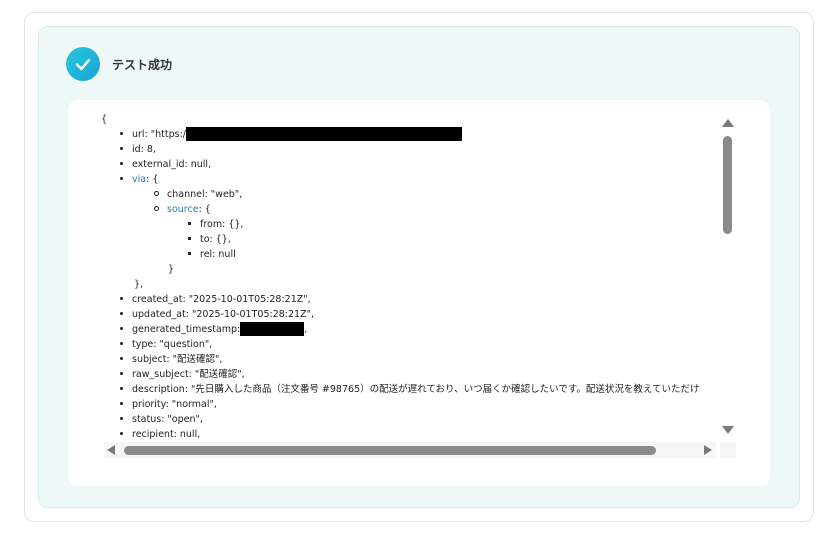 This screenshot has height=538, width=827. What do you see at coordinates (174, 404) in the screenshot?
I see `json-priority-text: priority: "normal",` at bounding box center [174, 404].